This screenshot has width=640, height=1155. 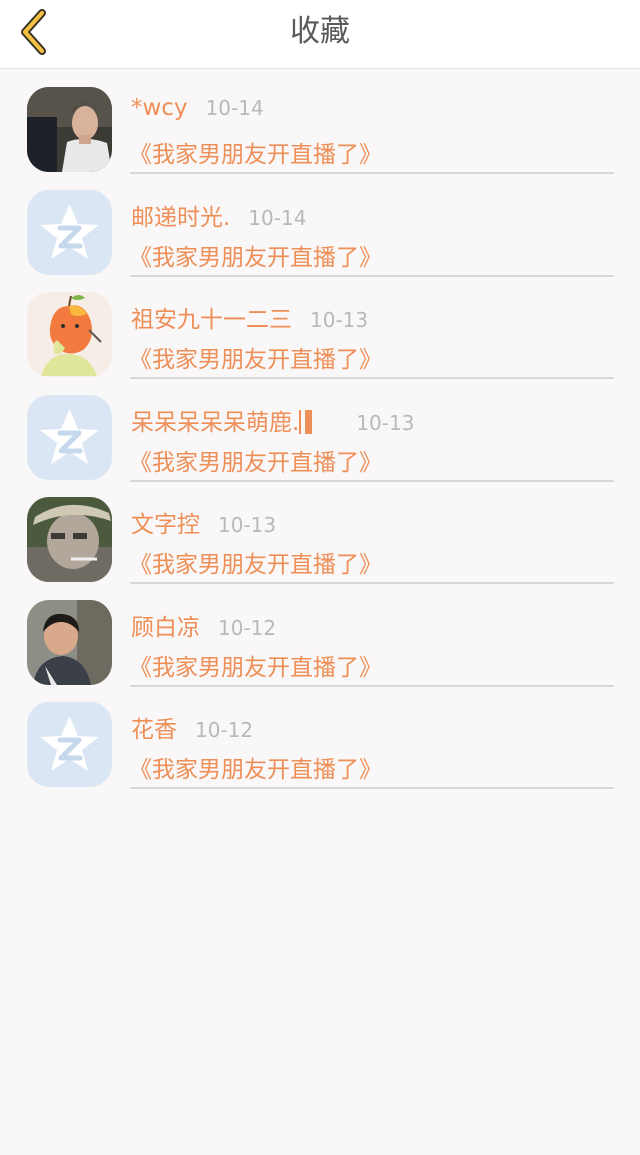 I want to click on favorite-item: 邮递时光. 10-14 《我家男朋友开直播了》, so click(x=320, y=232).